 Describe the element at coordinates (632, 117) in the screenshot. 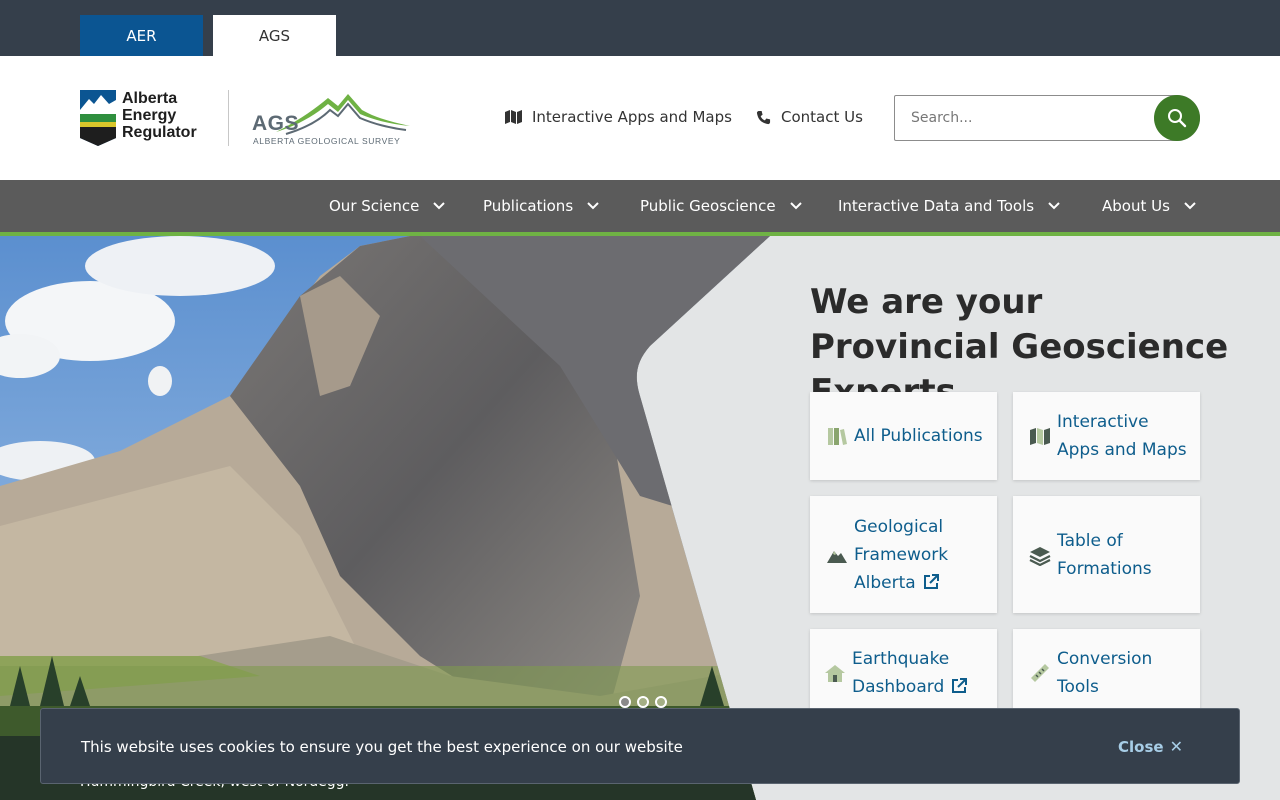

I see `header-link-label: Interactive Apps and Maps` at that location.